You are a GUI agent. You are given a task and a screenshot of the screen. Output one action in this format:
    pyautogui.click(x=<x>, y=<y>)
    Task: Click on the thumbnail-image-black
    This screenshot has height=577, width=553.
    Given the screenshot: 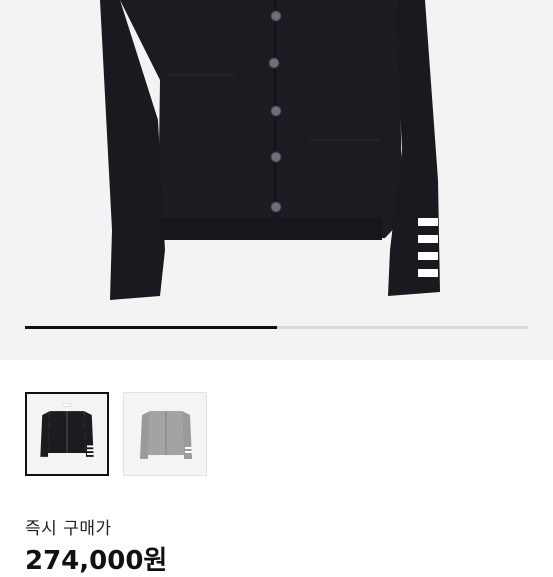 What is the action you would take?
    pyautogui.click(x=67, y=430)
    